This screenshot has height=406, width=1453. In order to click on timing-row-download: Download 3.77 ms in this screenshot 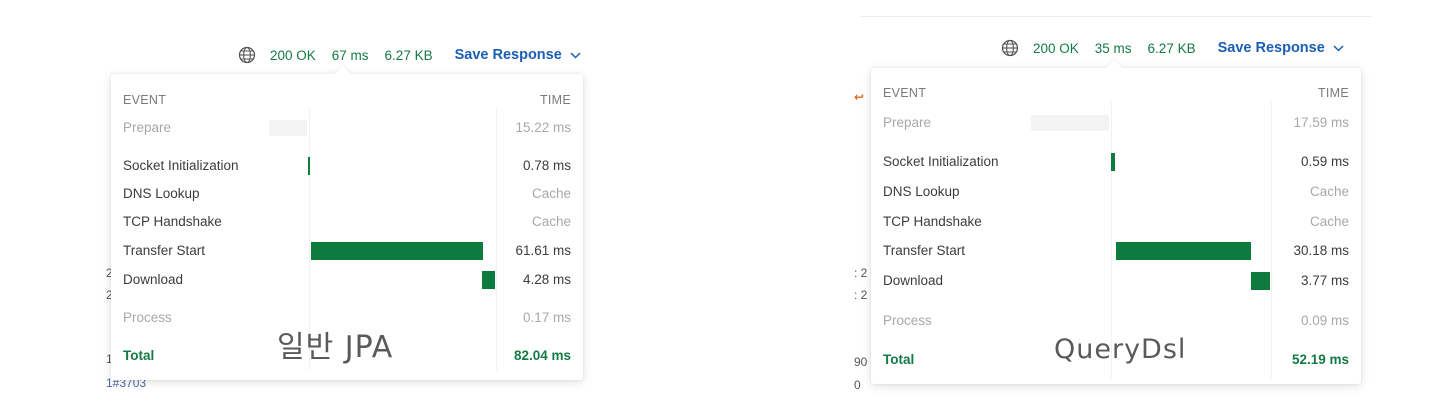, I will do `click(1116, 281)`.